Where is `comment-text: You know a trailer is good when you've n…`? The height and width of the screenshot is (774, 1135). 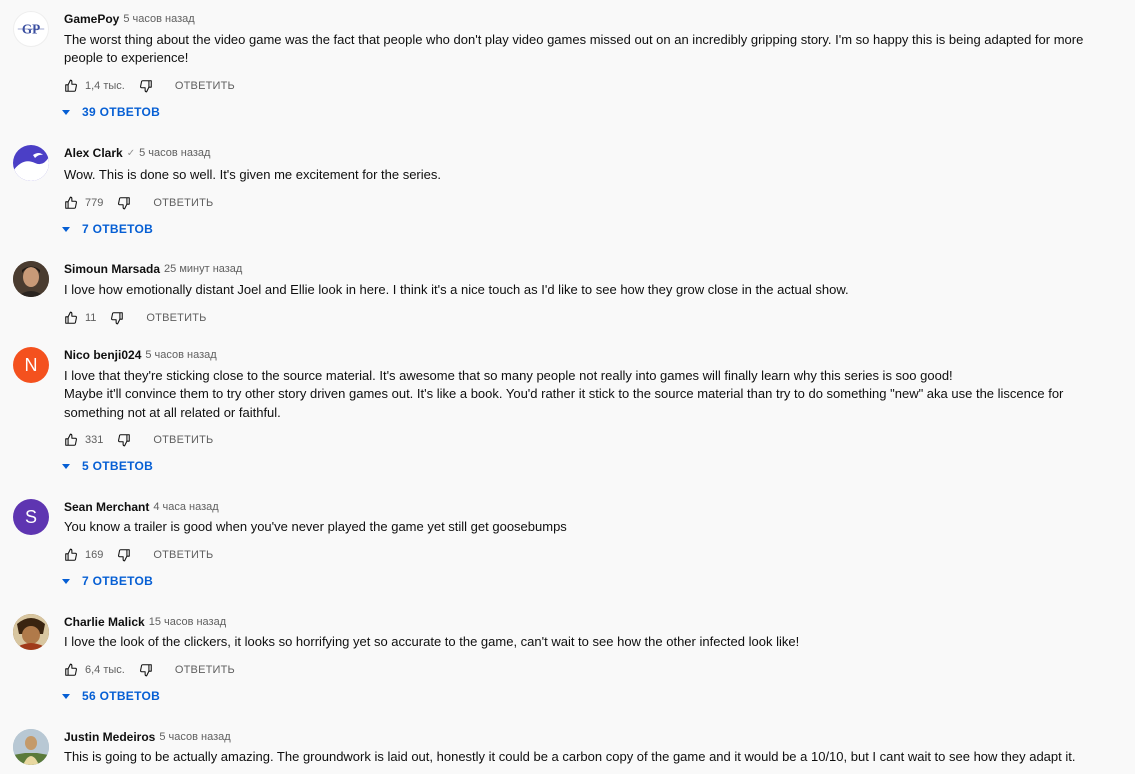 comment-text: You know a trailer is good when you've n… is located at coordinates (593, 527).